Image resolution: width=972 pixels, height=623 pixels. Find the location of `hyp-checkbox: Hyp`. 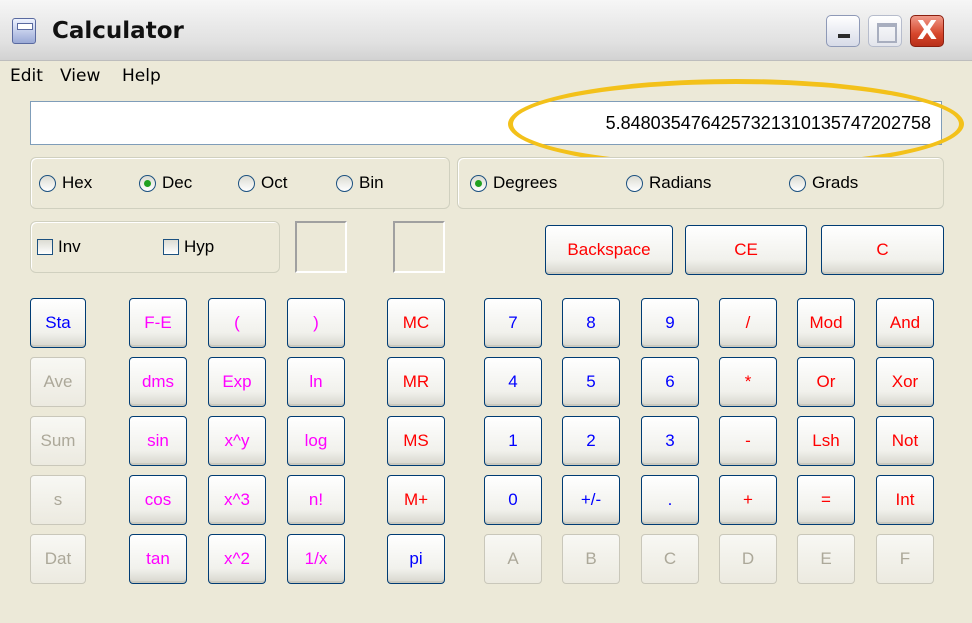

hyp-checkbox: Hyp is located at coordinates (188, 247).